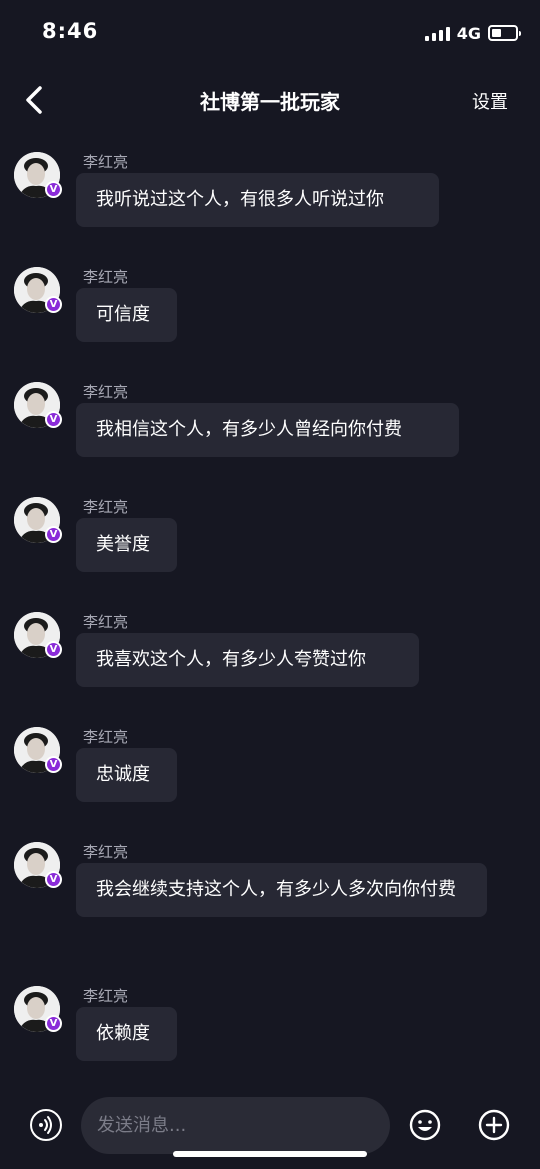  Describe the element at coordinates (126, 545) in the screenshot. I see `message-bubble: 美誉度` at that location.